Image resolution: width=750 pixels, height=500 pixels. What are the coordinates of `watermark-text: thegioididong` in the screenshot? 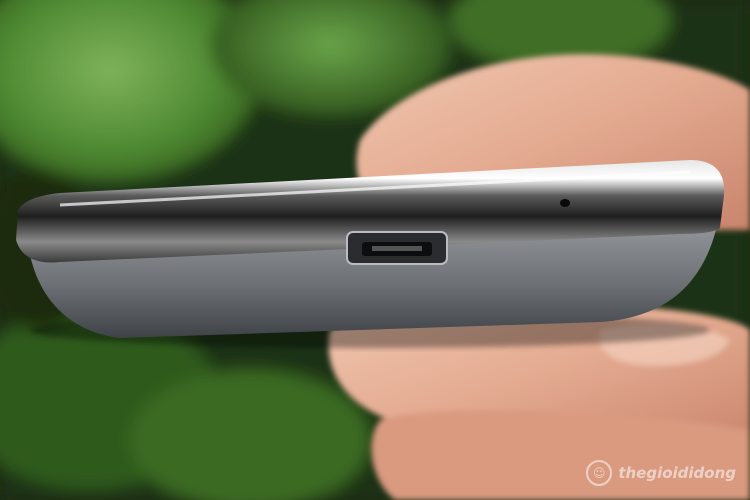 It's located at (677, 473).